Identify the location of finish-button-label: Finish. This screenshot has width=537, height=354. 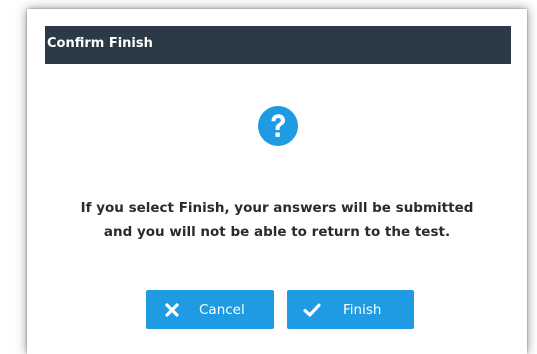
(362, 309).